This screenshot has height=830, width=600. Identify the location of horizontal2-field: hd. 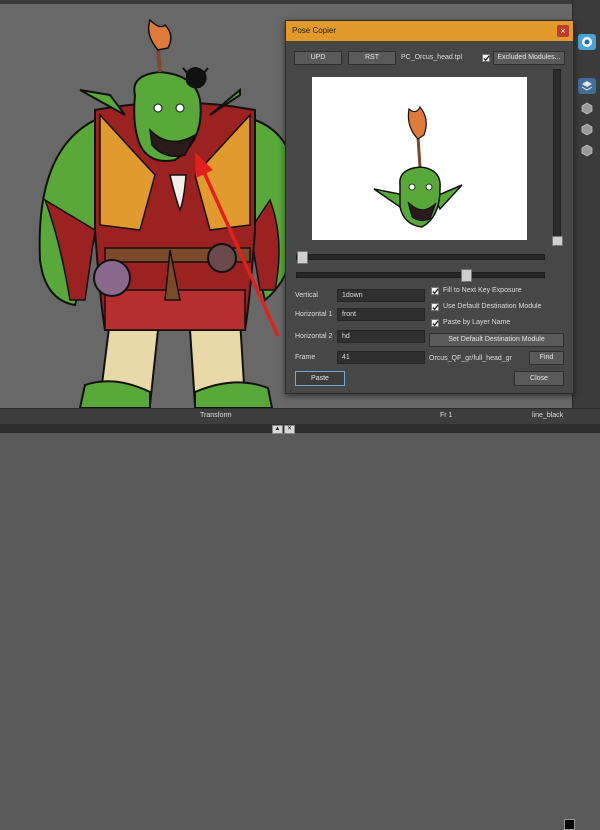
(381, 336).